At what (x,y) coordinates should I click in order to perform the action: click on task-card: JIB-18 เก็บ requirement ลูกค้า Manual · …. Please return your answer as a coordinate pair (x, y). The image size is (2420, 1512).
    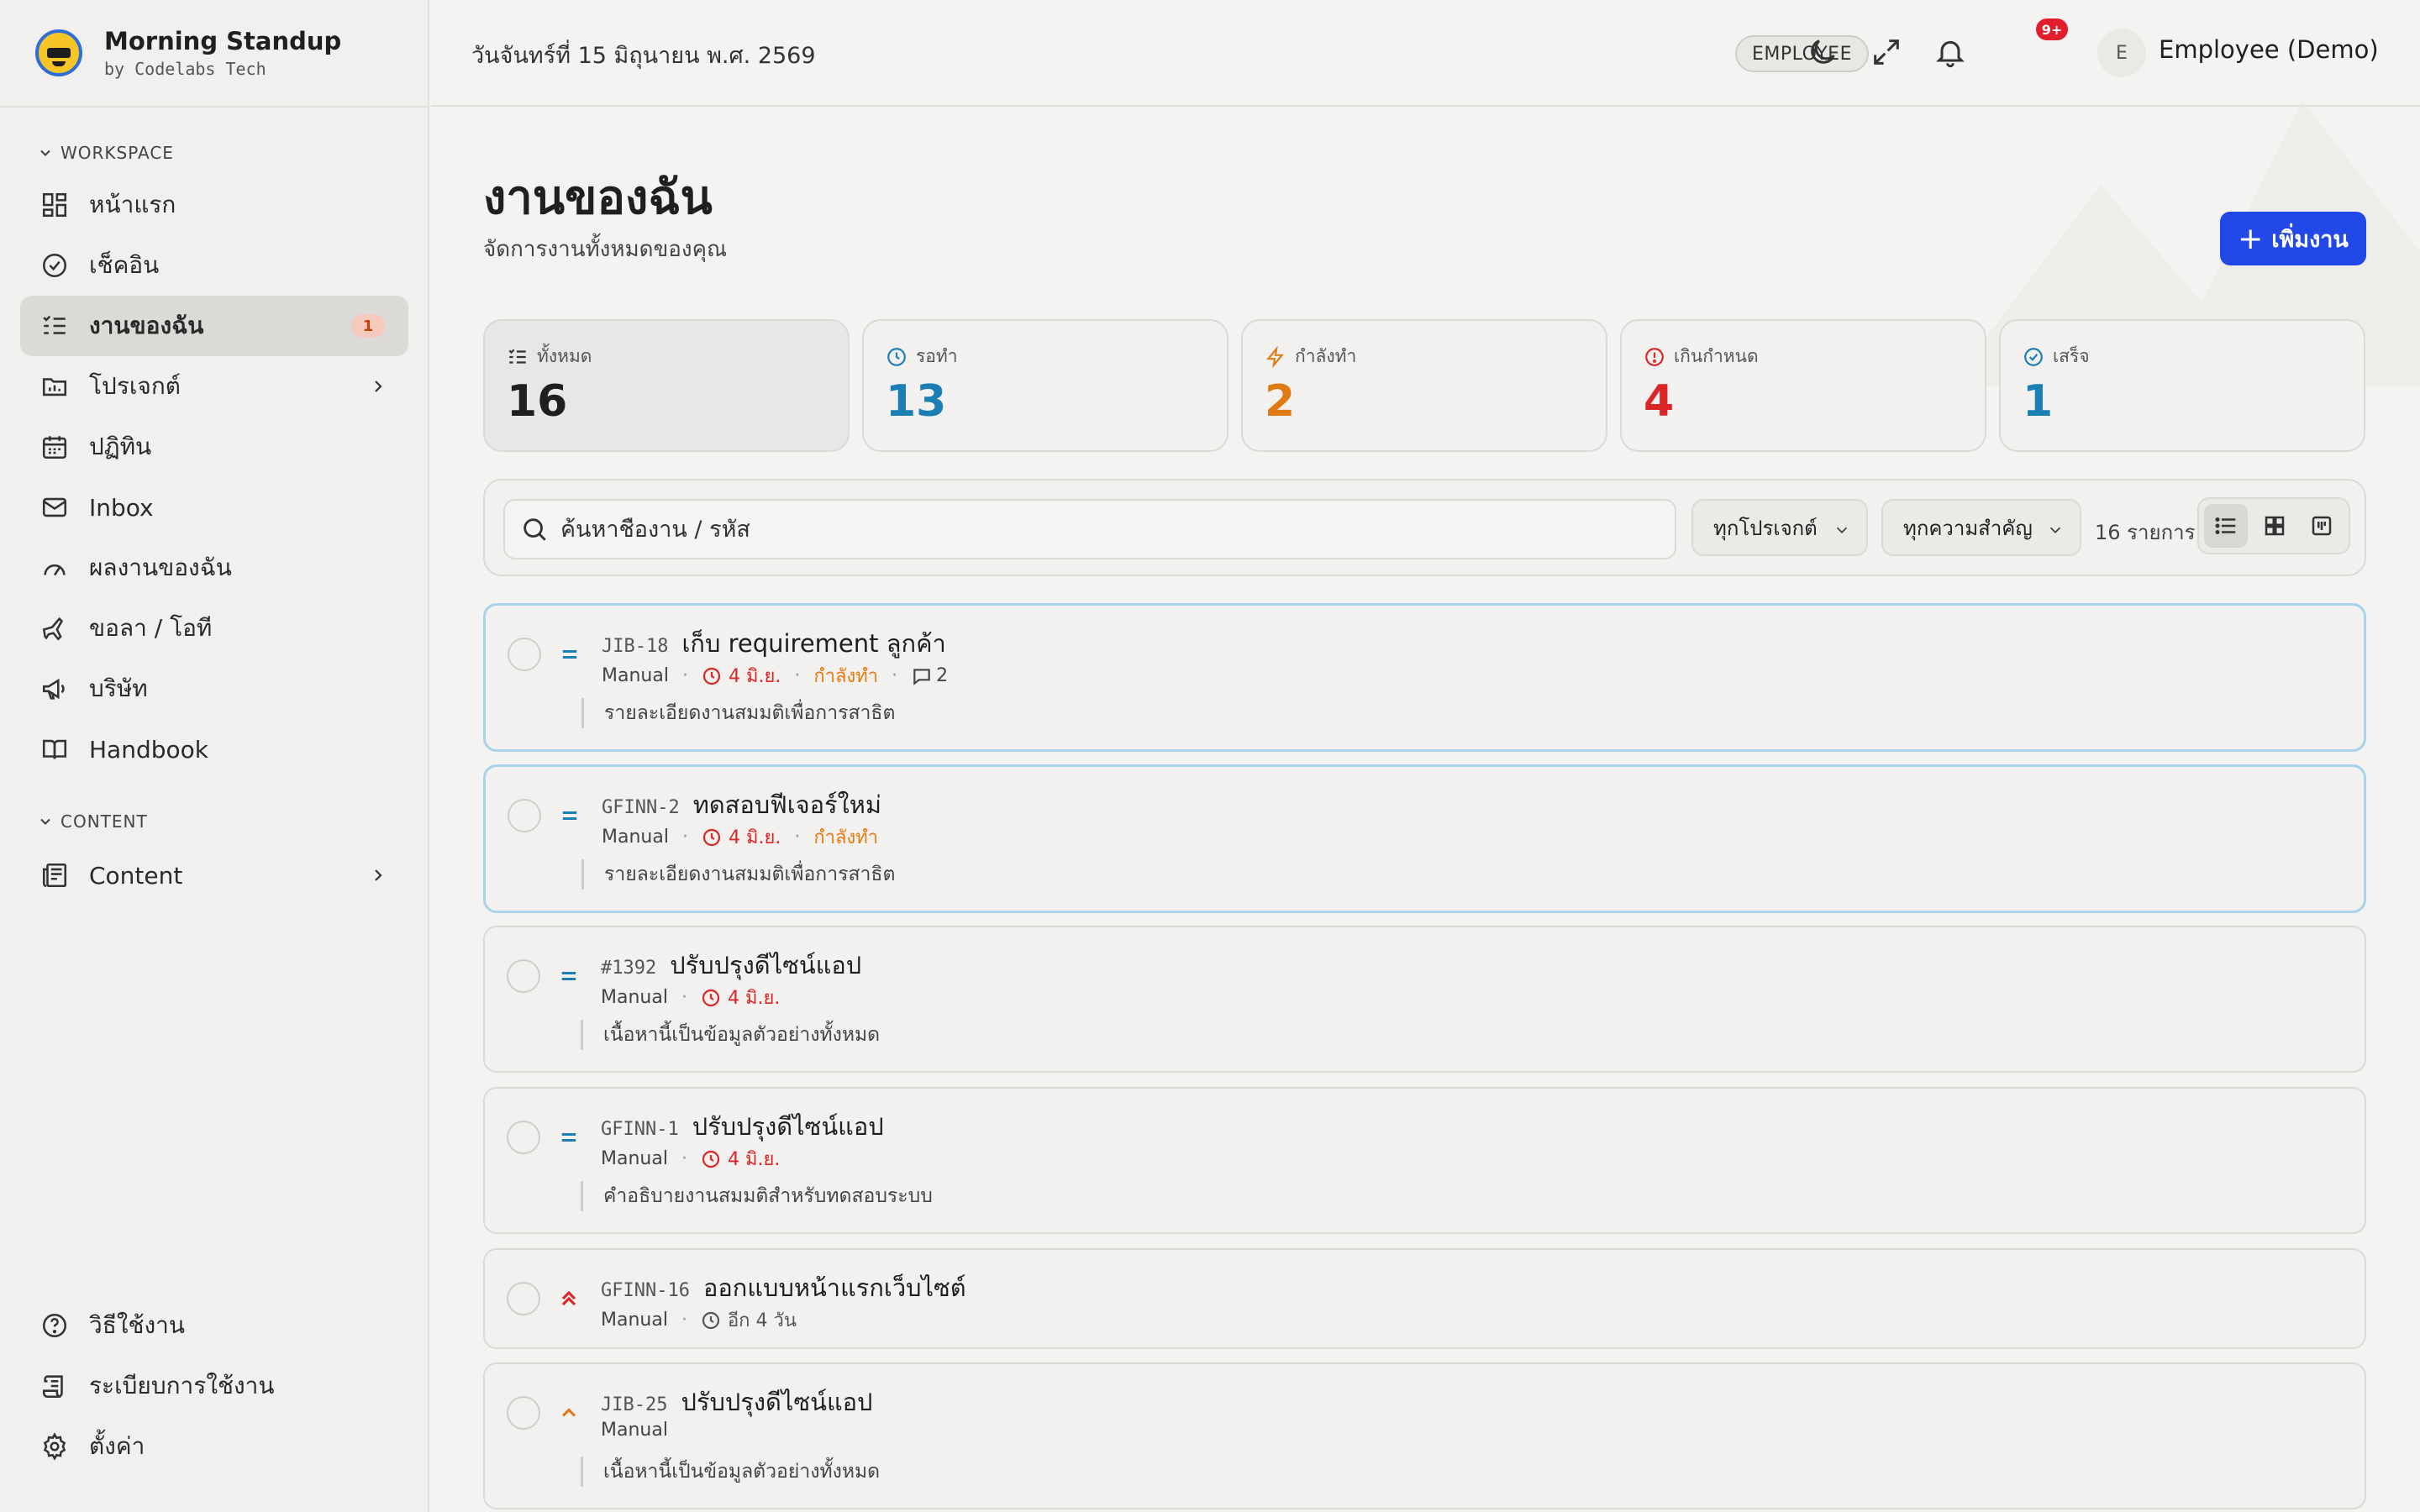
    Looking at the image, I should click on (1424, 677).